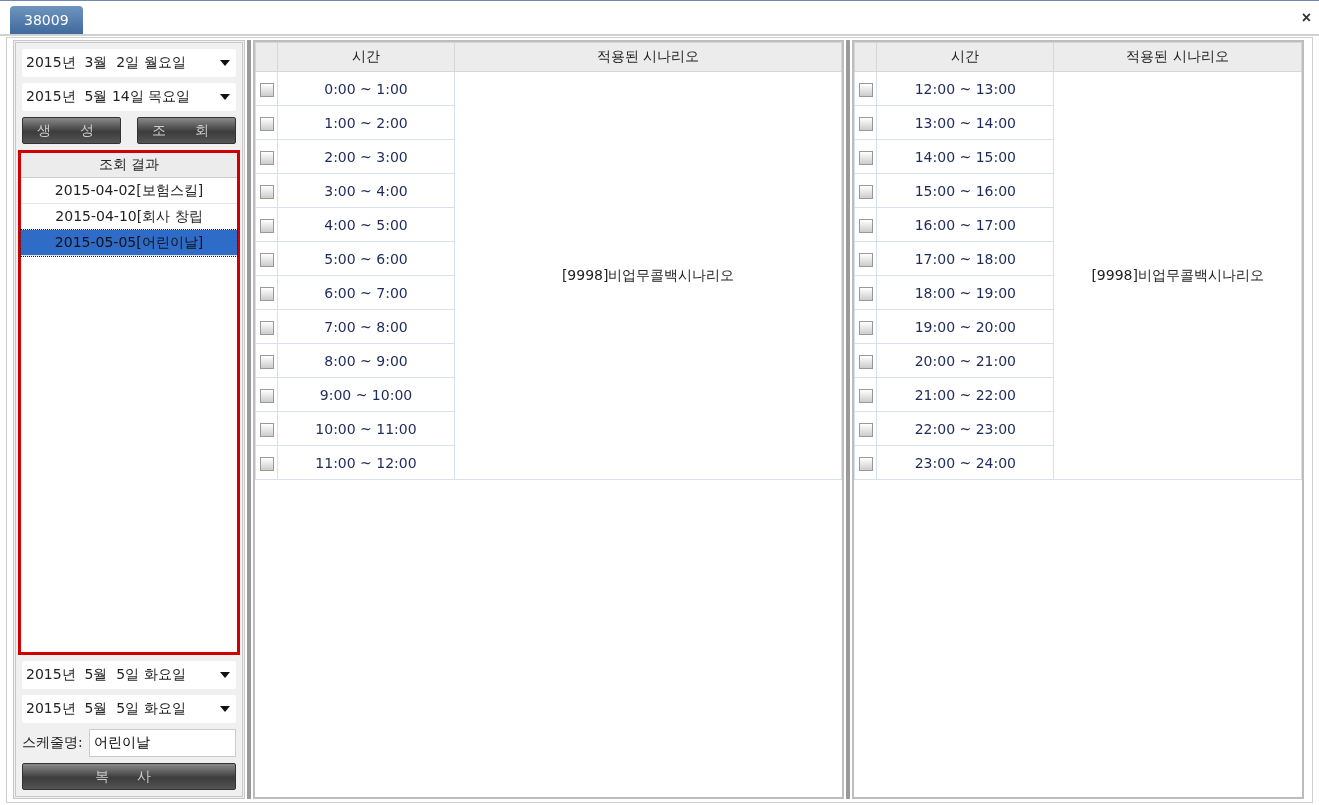 This screenshot has width=1319, height=805. Describe the element at coordinates (46, 20) in the screenshot. I see `window-tab: 38009` at that location.